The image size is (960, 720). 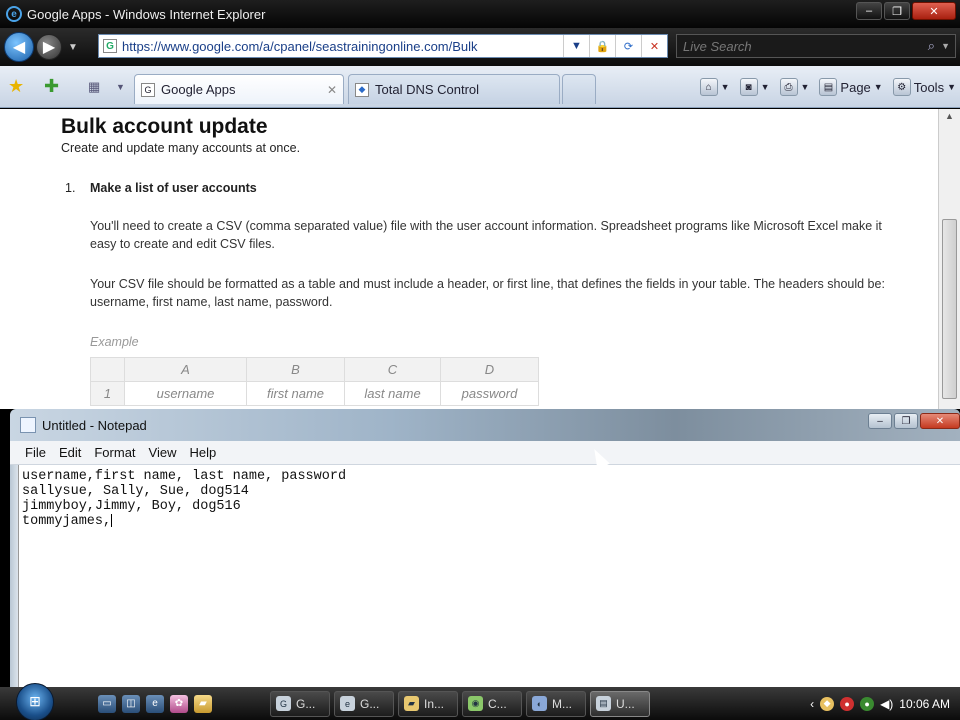 I want to click on menu-format: Format, so click(x=118, y=452).